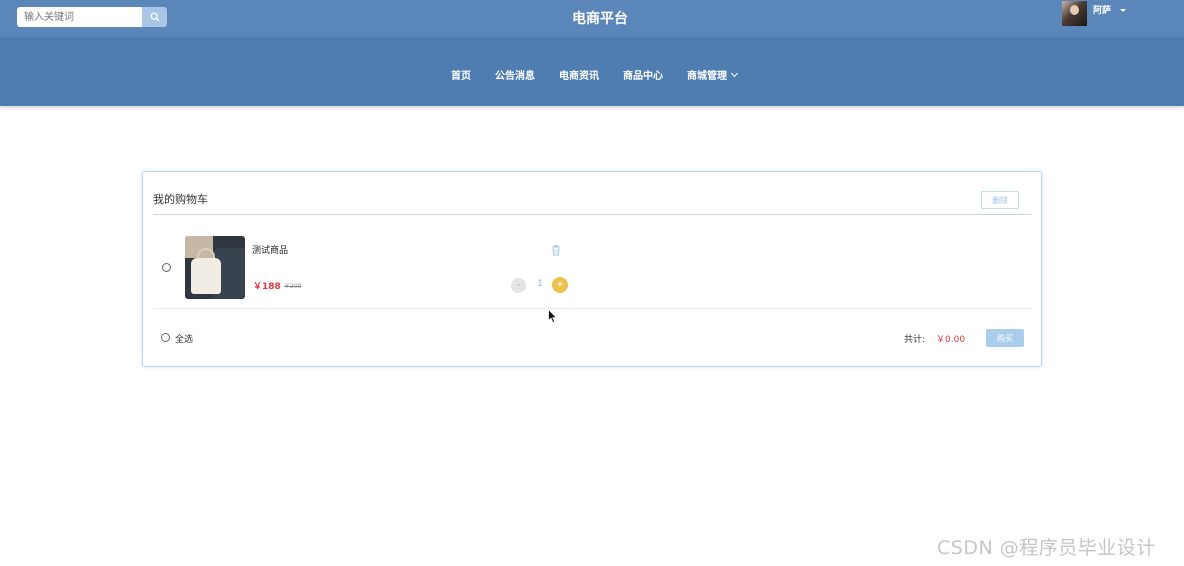 The image size is (1184, 566). Describe the element at coordinates (184, 338) in the screenshot. I see `select-all-label: 全选` at that location.